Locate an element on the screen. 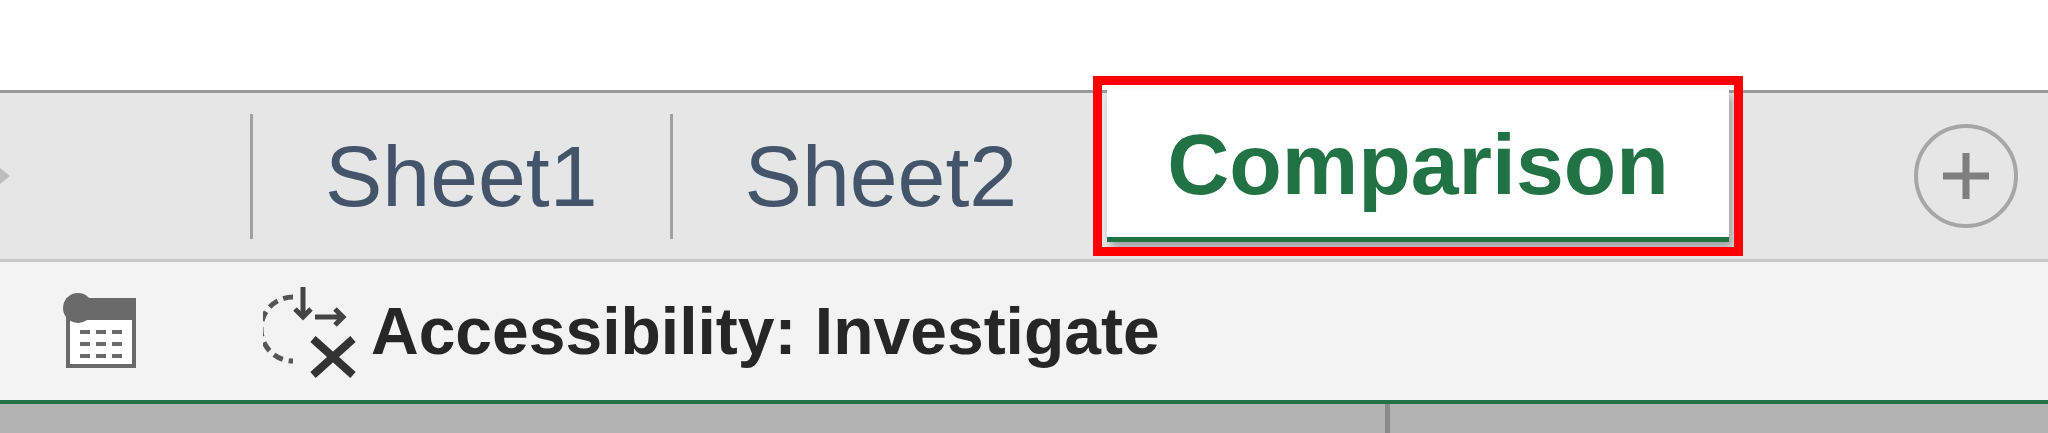 This screenshot has width=2048, height=433. add-sheet-button is located at coordinates (1966, 176).